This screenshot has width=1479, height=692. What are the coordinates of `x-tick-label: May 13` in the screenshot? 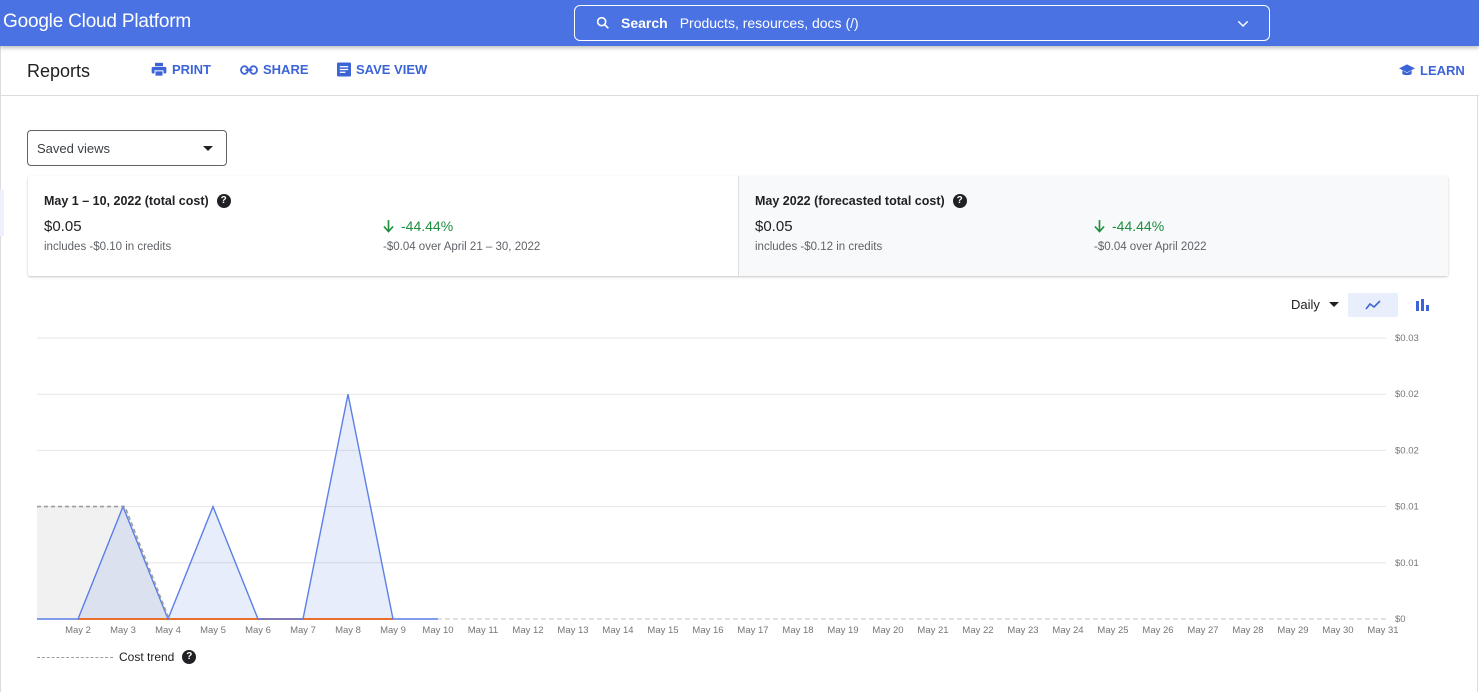 It's located at (572, 630).